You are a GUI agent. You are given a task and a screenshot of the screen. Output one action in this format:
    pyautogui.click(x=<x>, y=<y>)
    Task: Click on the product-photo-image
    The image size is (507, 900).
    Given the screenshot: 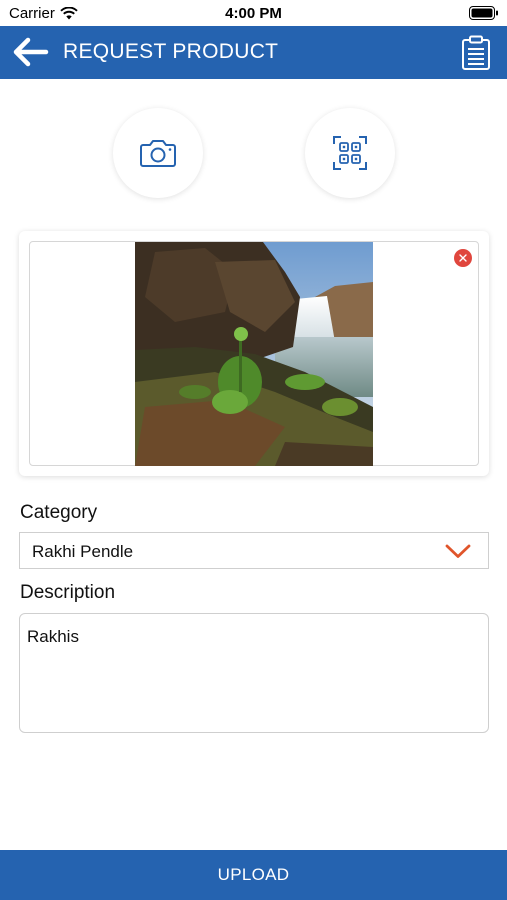 What is the action you would take?
    pyautogui.click(x=254, y=354)
    